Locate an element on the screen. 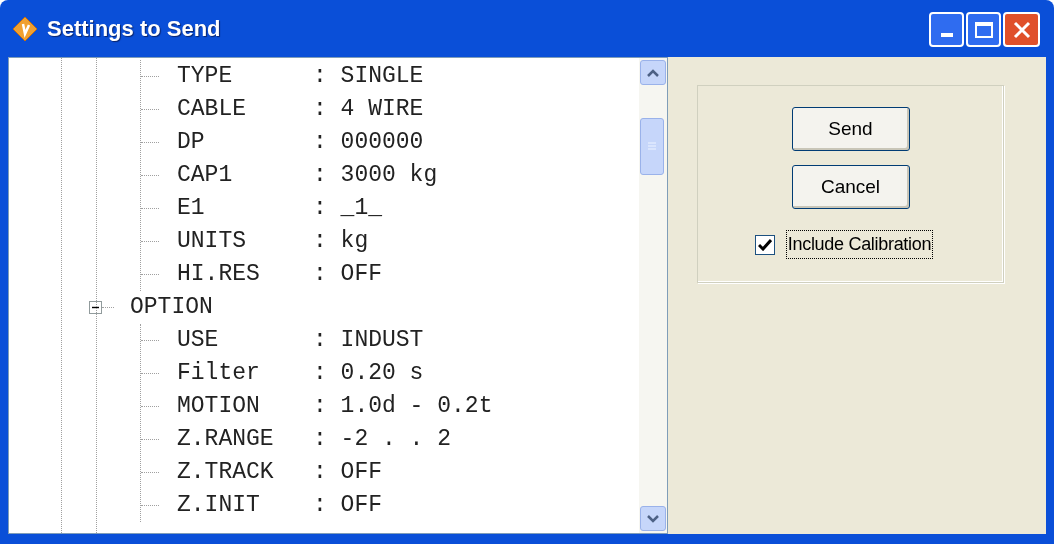 The width and height of the screenshot is (1054, 544). minimize-button is located at coordinates (946, 29).